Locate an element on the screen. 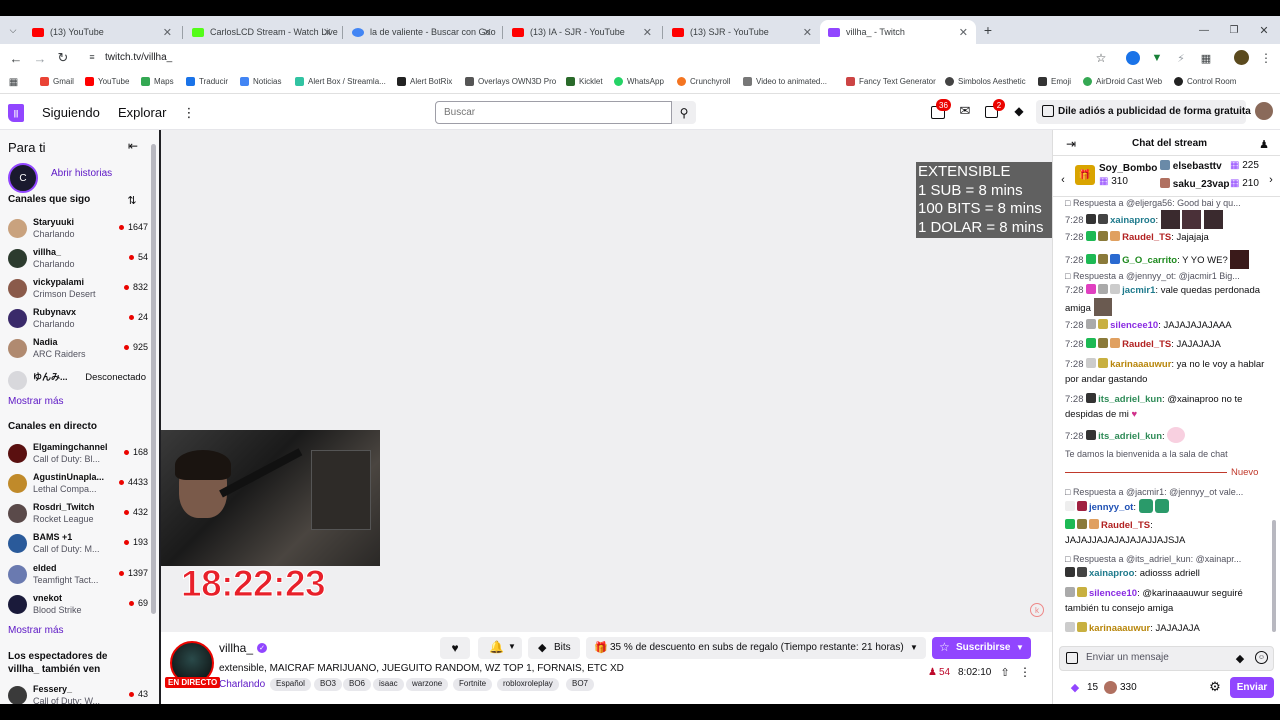  bookmark-item: Control Room is located at coordinates (1205, 81).